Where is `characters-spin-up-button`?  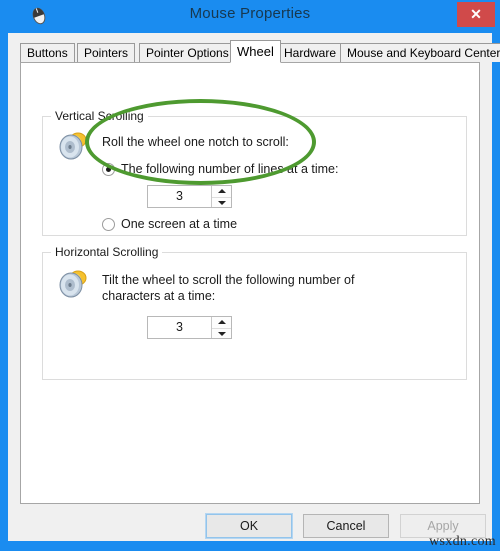 characters-spin-up-button is located at coordinates (221, 323).